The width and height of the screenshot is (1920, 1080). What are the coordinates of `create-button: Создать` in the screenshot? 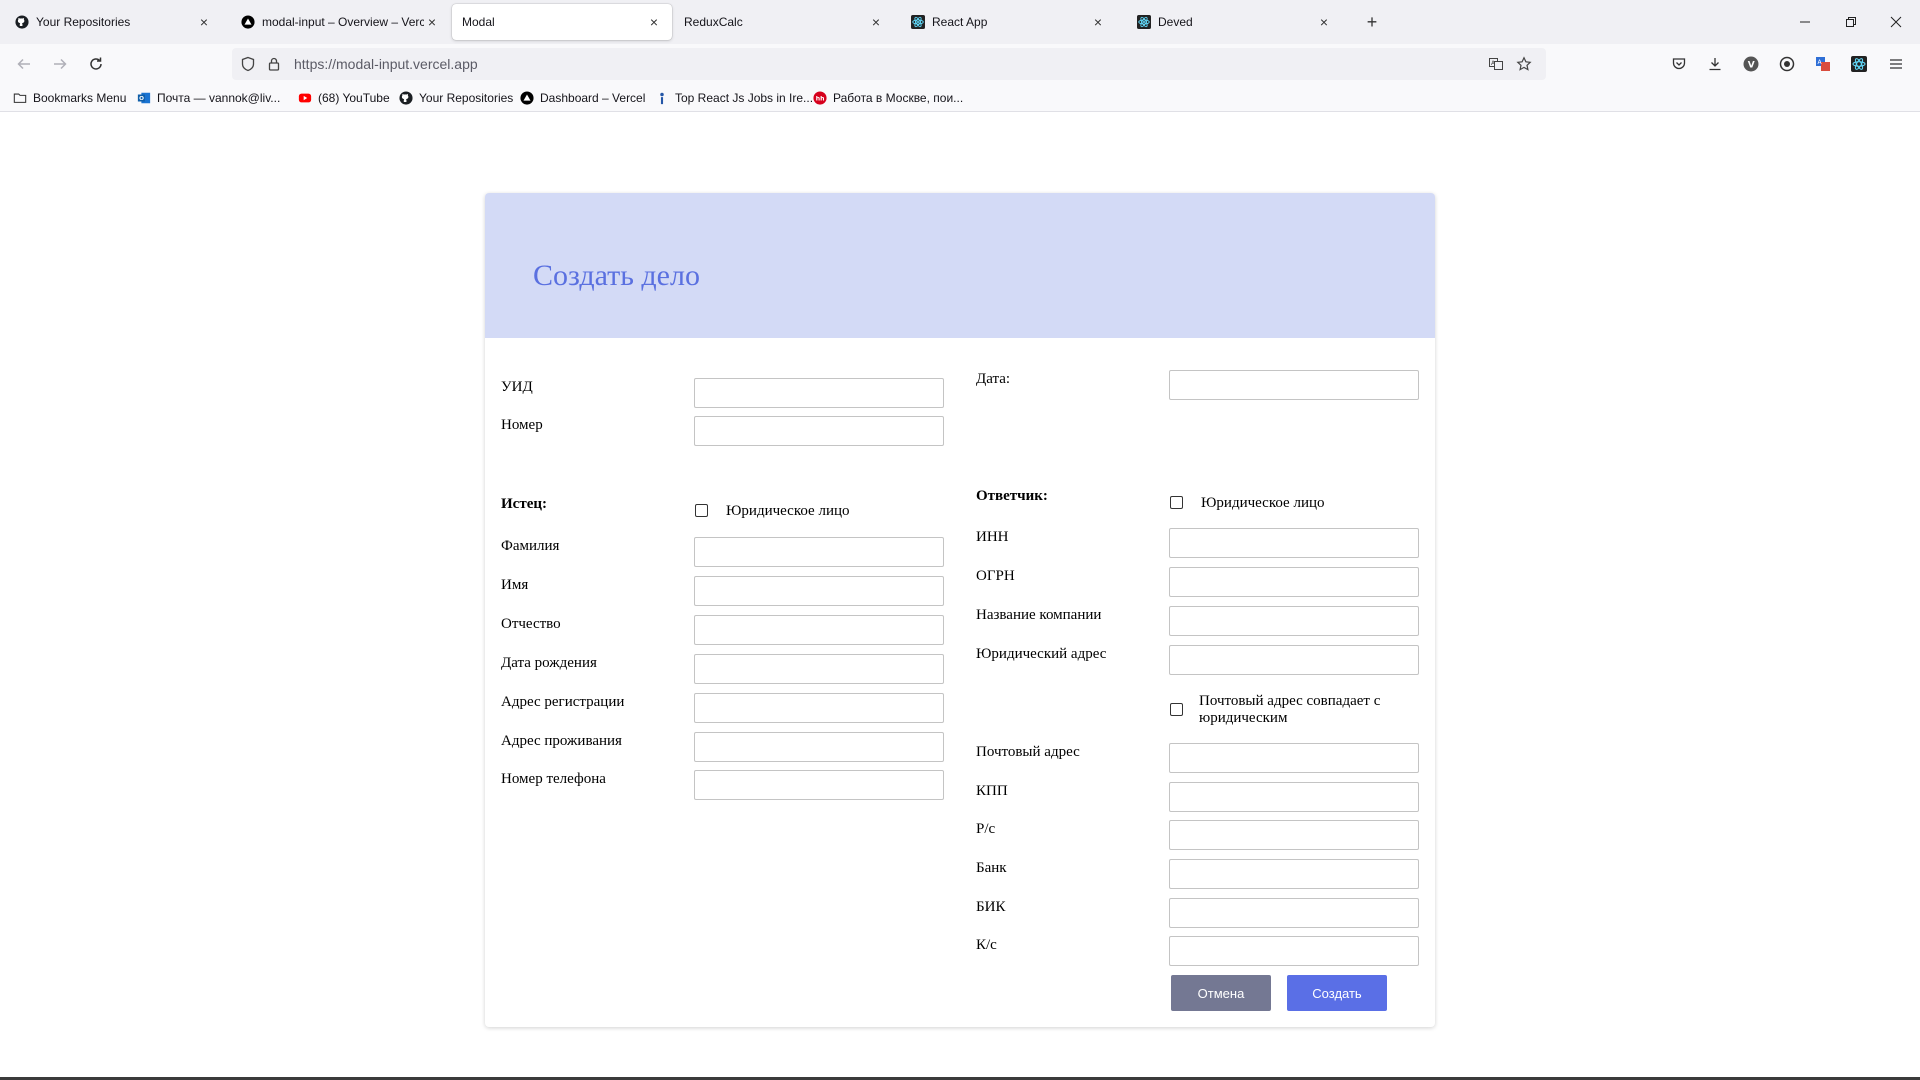 It's located at (1337, 993).